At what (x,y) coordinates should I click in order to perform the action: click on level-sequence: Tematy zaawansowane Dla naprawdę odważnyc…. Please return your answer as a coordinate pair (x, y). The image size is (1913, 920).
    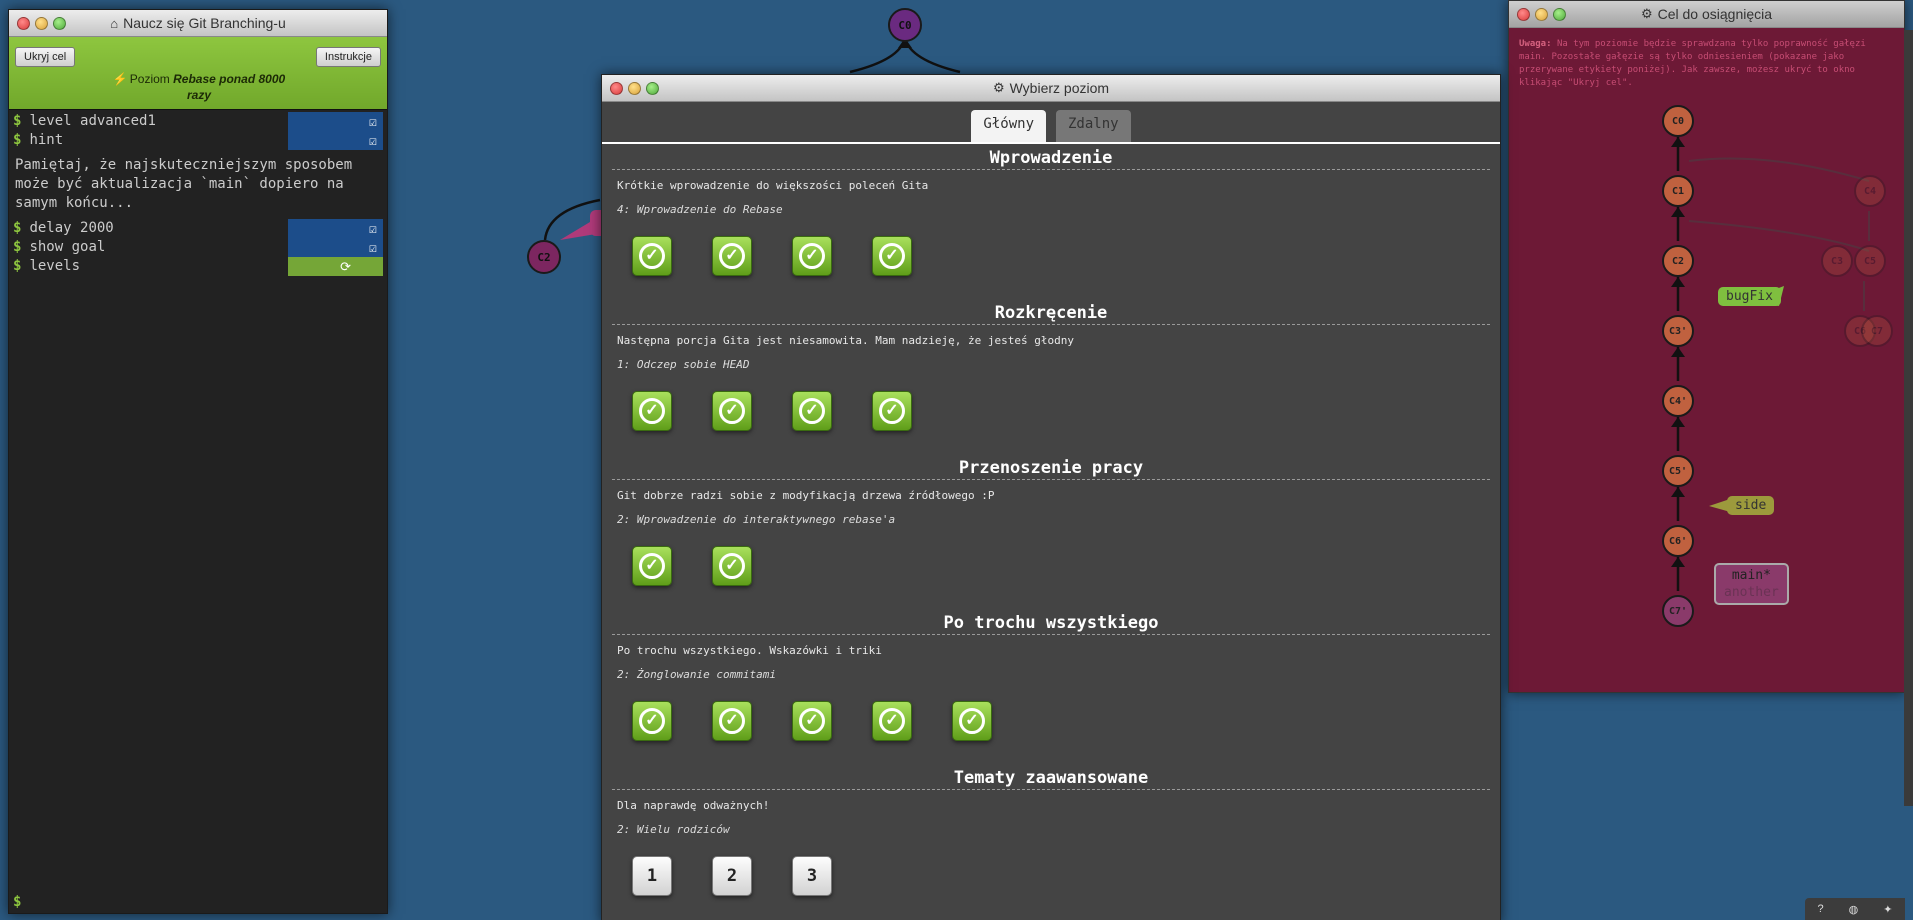
    Looking at the image, I should click on (1051, 841).